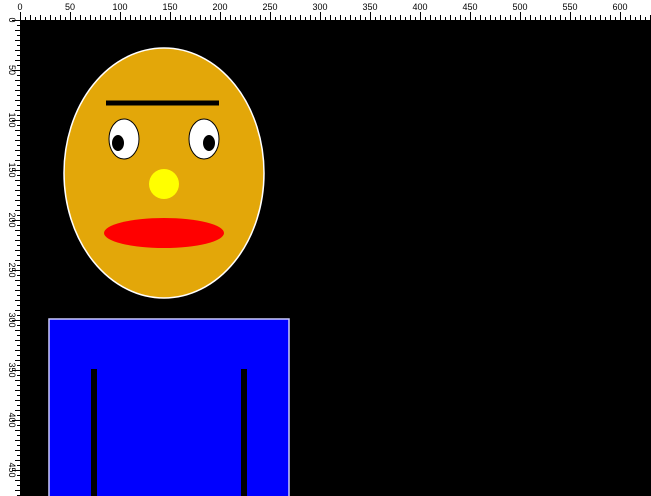 Image resolution: width=651 pixels, height=496 pixels. I want to click on top-ruler-label: 100, so click(119, 7).